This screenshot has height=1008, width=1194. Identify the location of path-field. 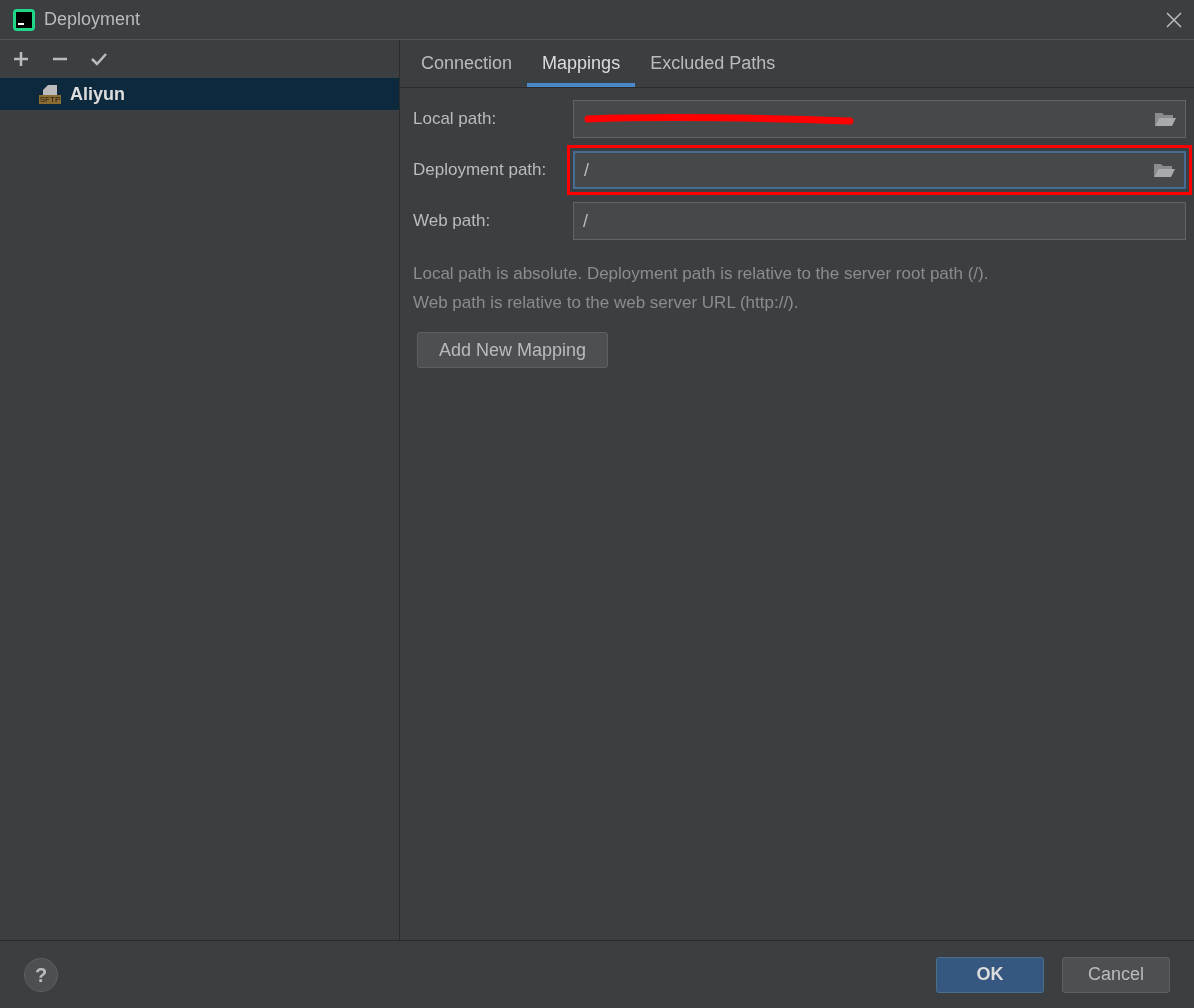
(879, 119).